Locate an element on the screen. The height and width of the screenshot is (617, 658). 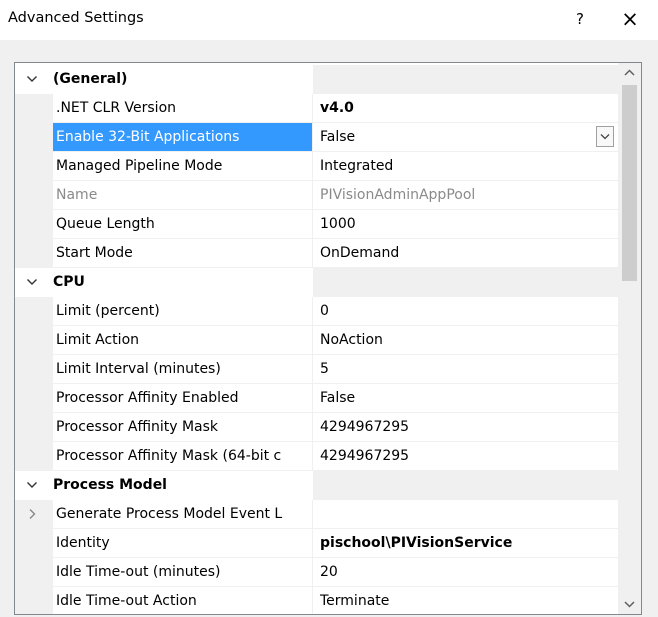
scroll-down-arrow-icon is located at coordinates (629, 604).